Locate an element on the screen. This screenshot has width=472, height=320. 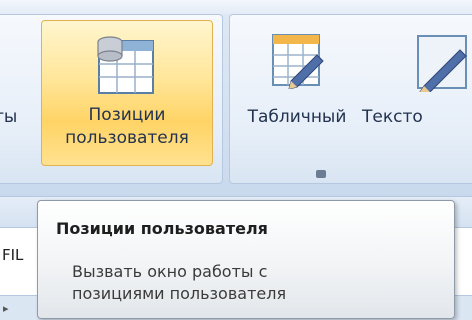
ribbon-top-edge is located at coordinates (236, 7).